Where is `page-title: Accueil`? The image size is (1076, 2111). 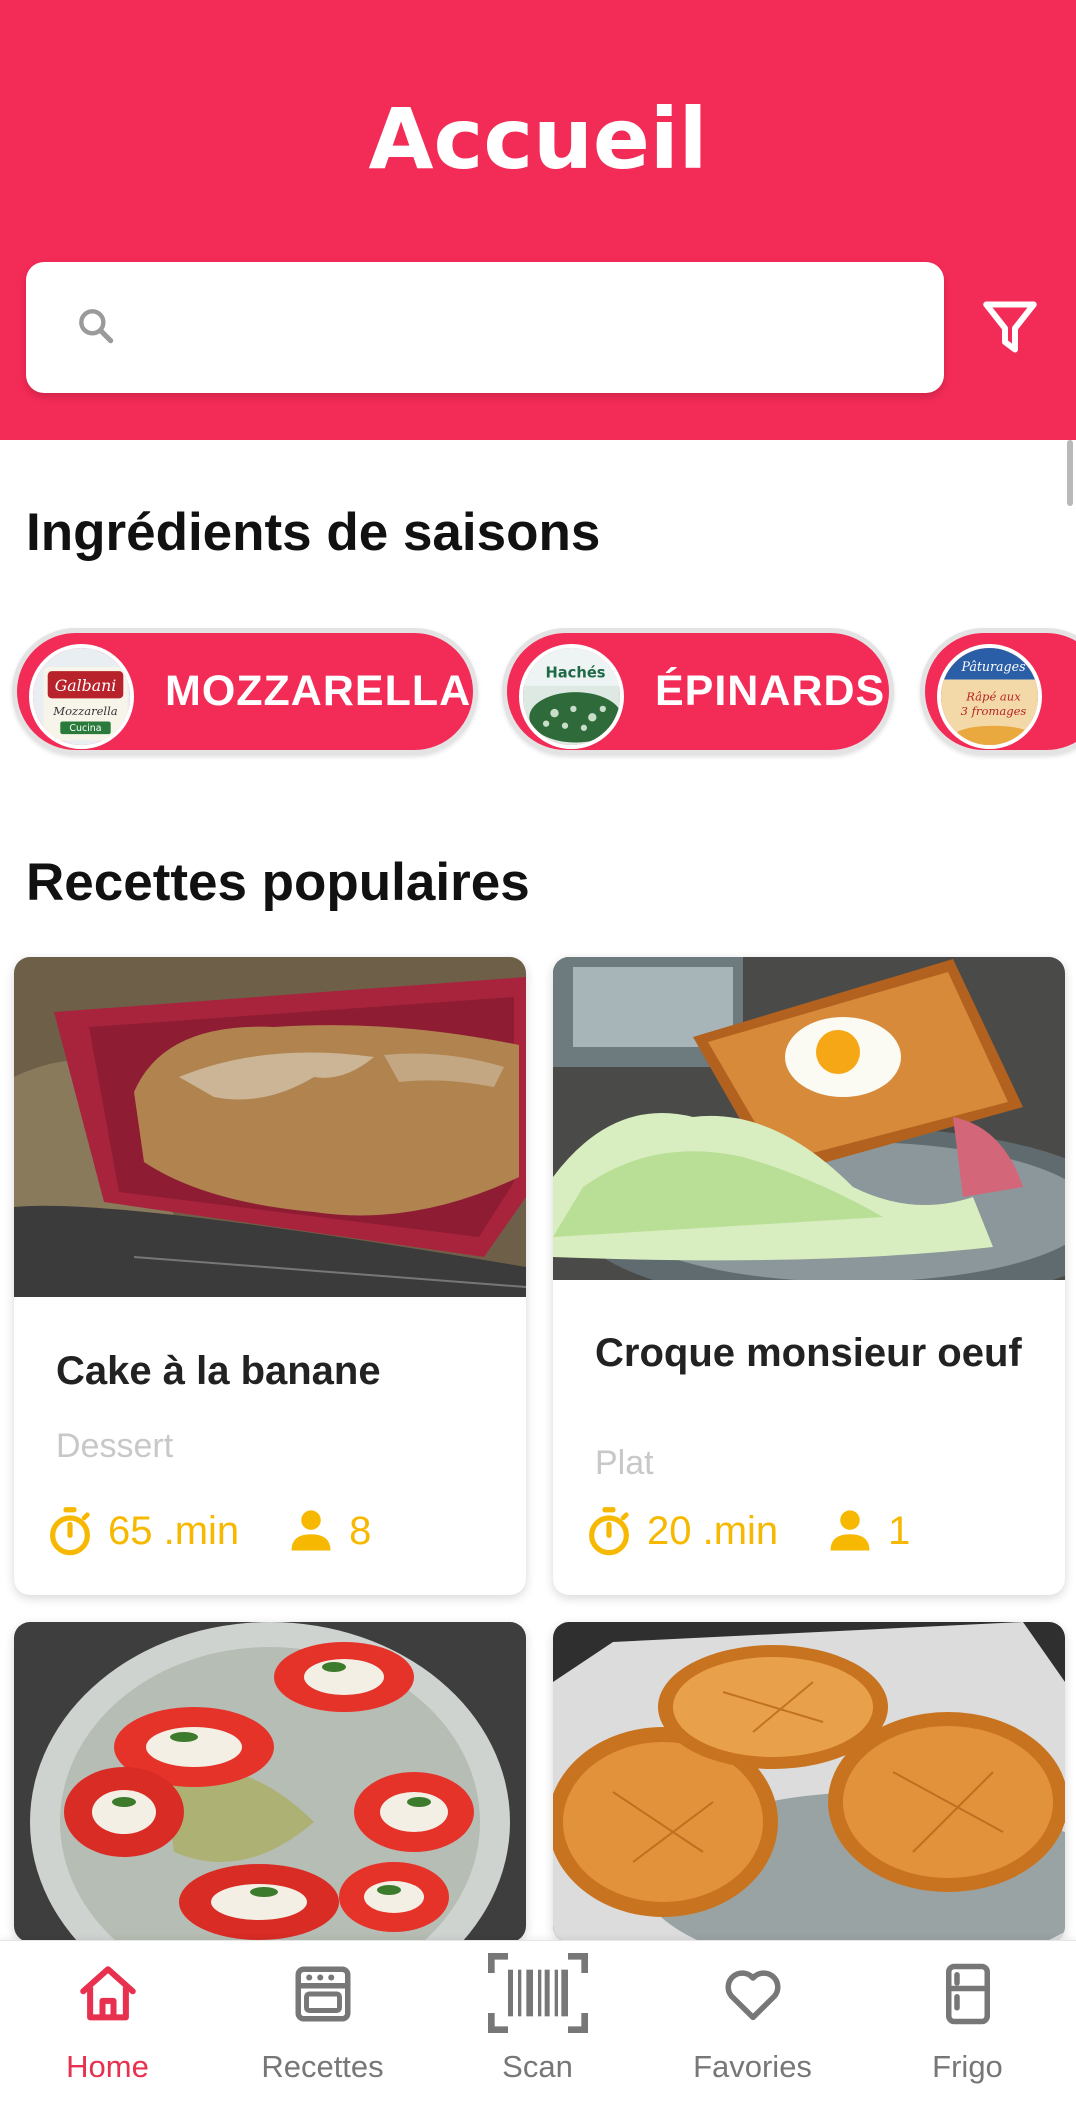
page-title: Accueil is located at coordinates (538, 139).